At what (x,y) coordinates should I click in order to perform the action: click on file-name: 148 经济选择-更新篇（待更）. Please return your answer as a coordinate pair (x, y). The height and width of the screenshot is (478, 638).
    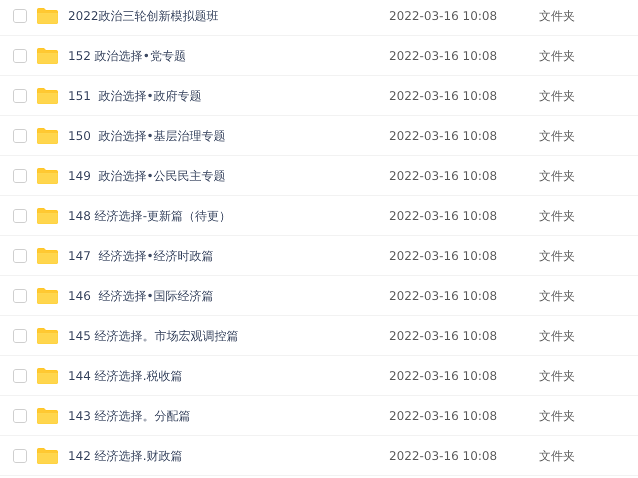
    Looking at the image, I should click on (228, 215).